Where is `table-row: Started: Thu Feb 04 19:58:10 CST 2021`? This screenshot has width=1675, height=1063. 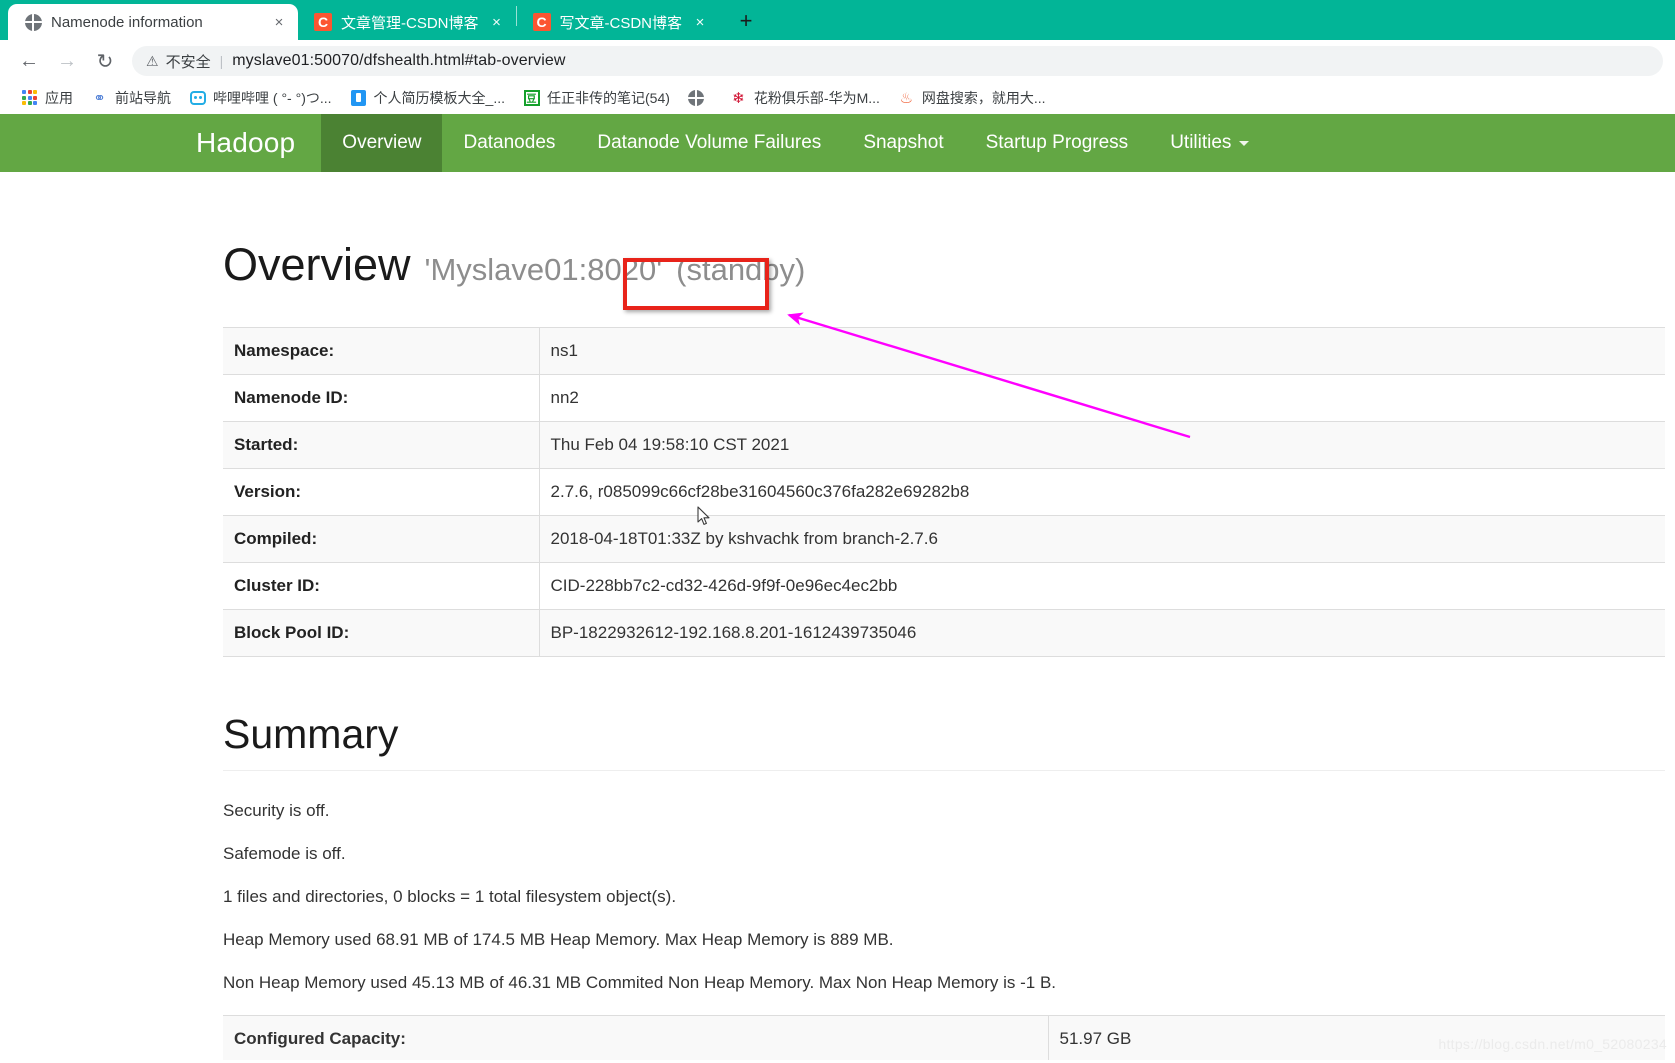
table-row: Started: Thu Feb 04 19:58:10 CST 2021 is located at coordinates (944, 444).